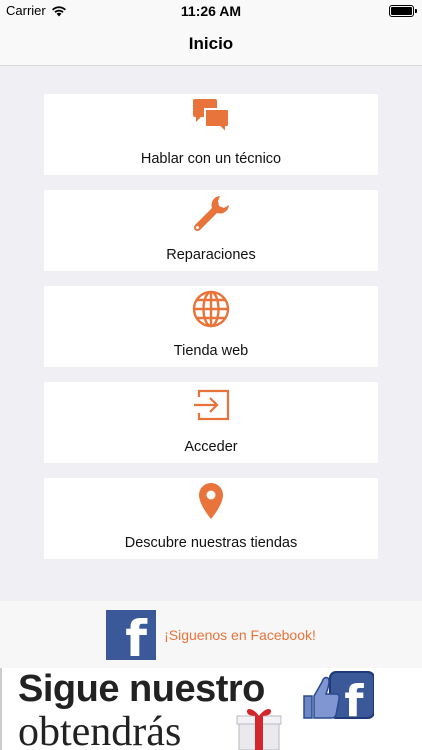 This screenshot has width=422, height=750. I want to click on map-pin-icon, so click(211, 501).